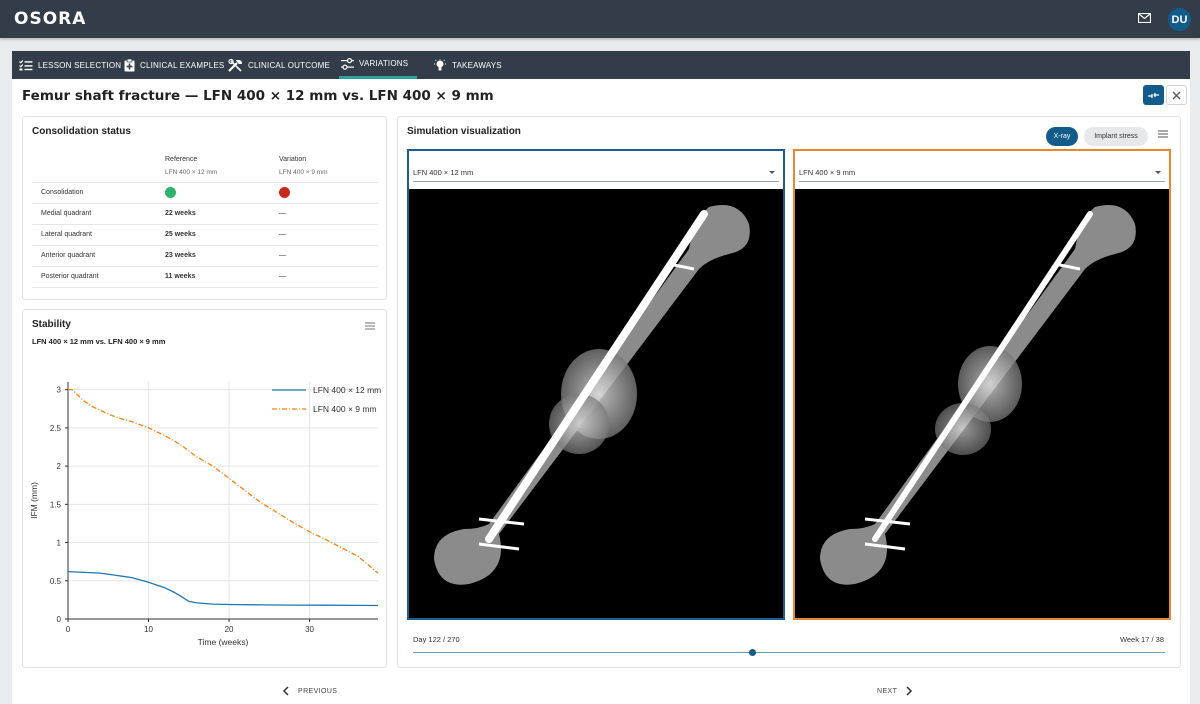  Describe the element at coordinates (324, 193) in the screenshot. I see `variation-cell` at that location.